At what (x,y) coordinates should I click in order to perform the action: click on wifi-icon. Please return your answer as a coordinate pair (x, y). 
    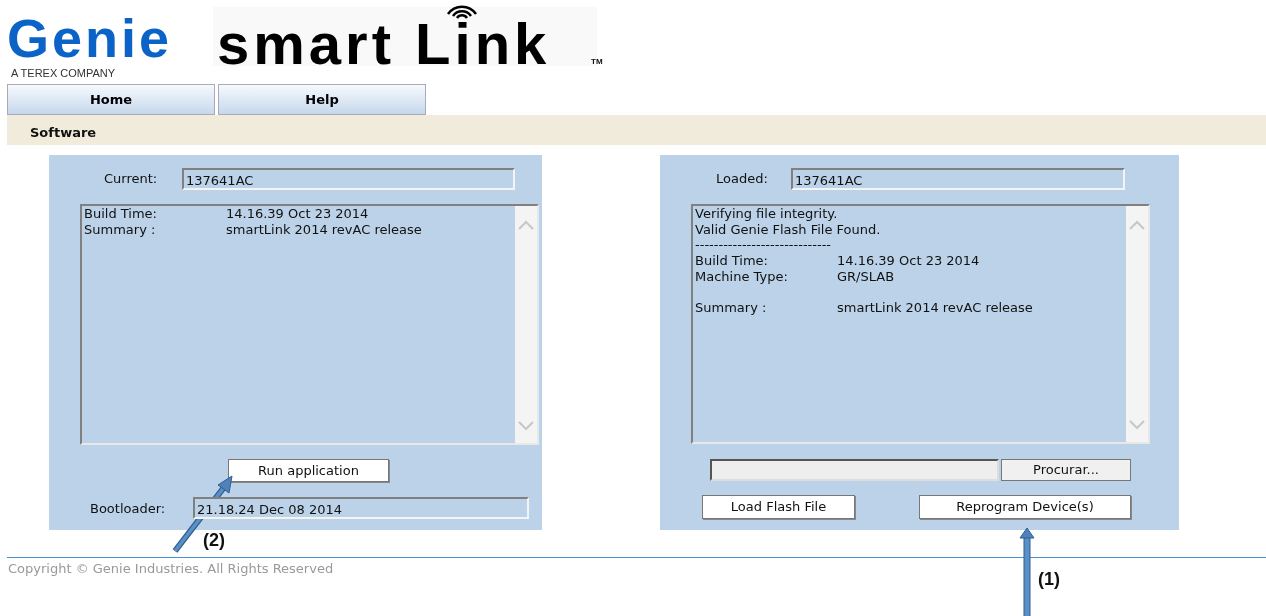
    Looking at the image, I should click on (461, 11).